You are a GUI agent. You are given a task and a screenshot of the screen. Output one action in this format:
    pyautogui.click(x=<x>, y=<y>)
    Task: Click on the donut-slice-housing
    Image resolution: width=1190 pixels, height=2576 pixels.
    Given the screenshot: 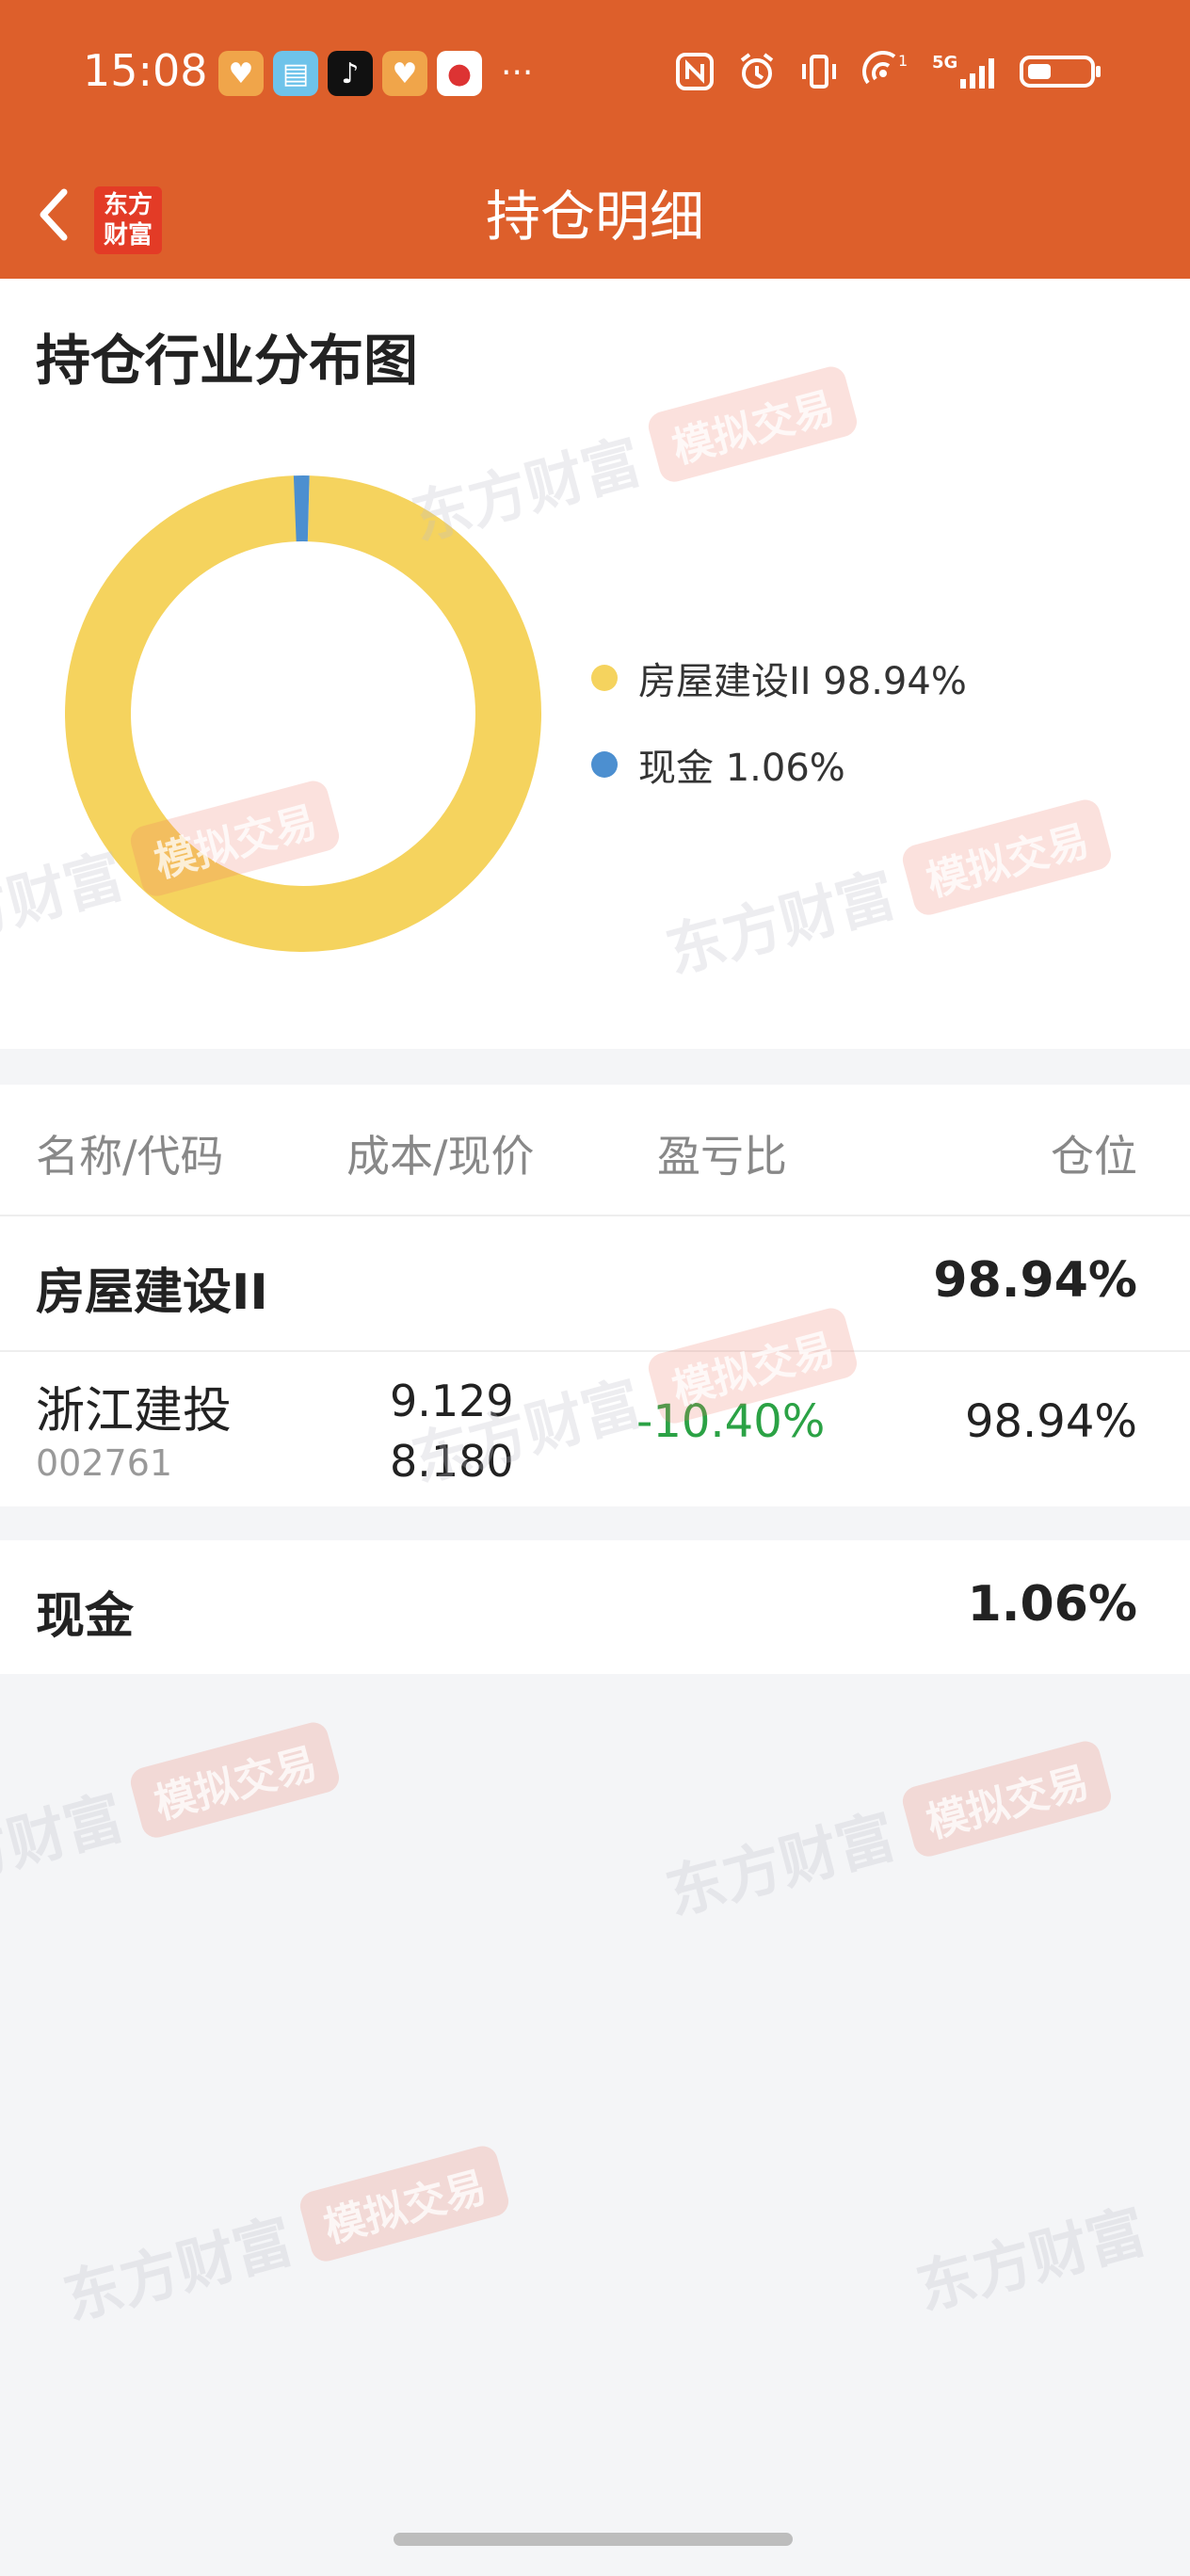 What is the action you would take?
    pyautogui.click(x=302, y=713)
    